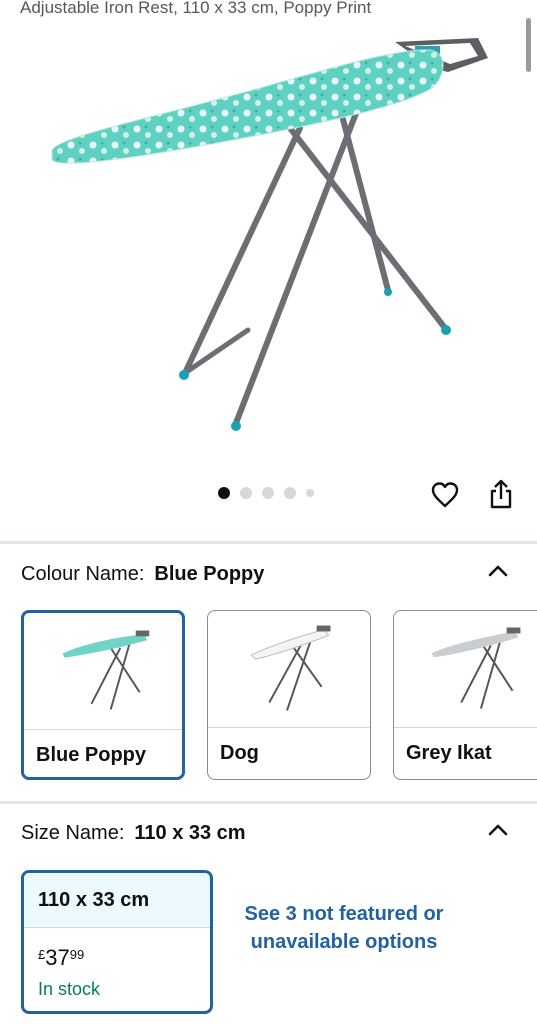  What do you see at coordinates (73, 833) in the screenshot?
I see `size-label: Size Name:` at bounding box center [73, 833].